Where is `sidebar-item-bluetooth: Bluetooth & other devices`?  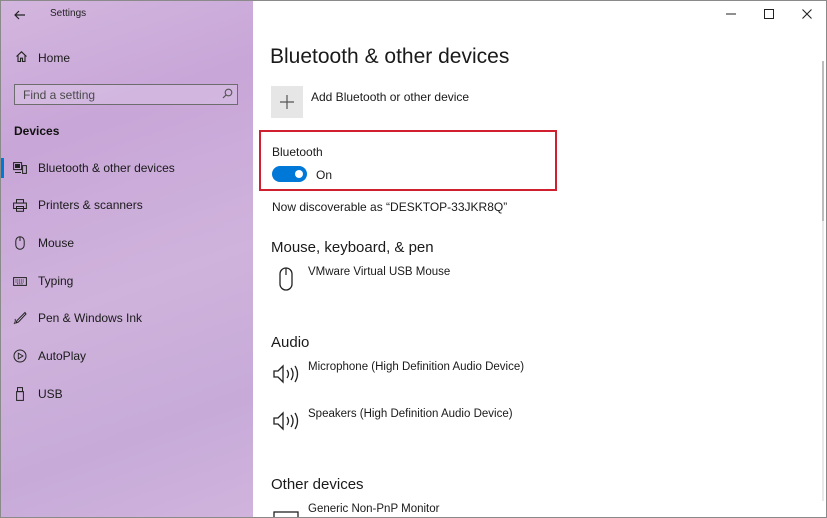
sidebar-item-bluetooth: Bluetooth & other devices is located at coordinates (127, 168).